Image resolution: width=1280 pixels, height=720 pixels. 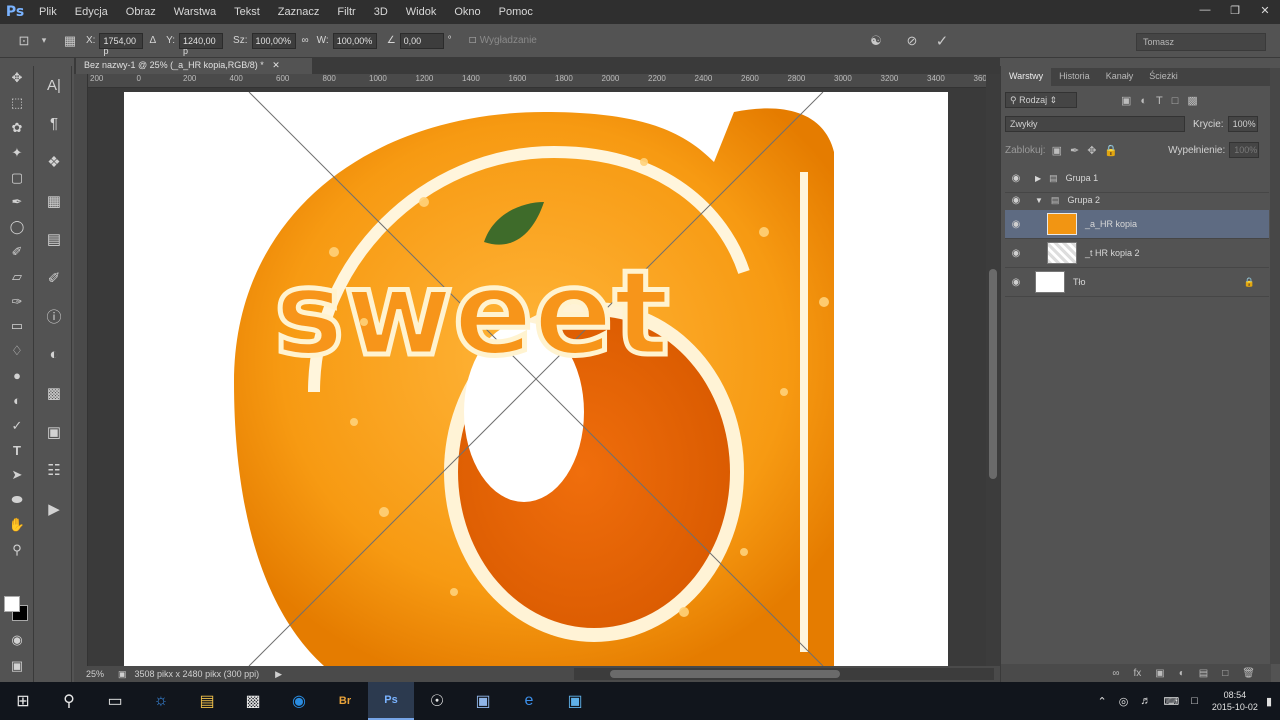 I want to click on color-panel-icon: ◐, so click(x=54, y=355).